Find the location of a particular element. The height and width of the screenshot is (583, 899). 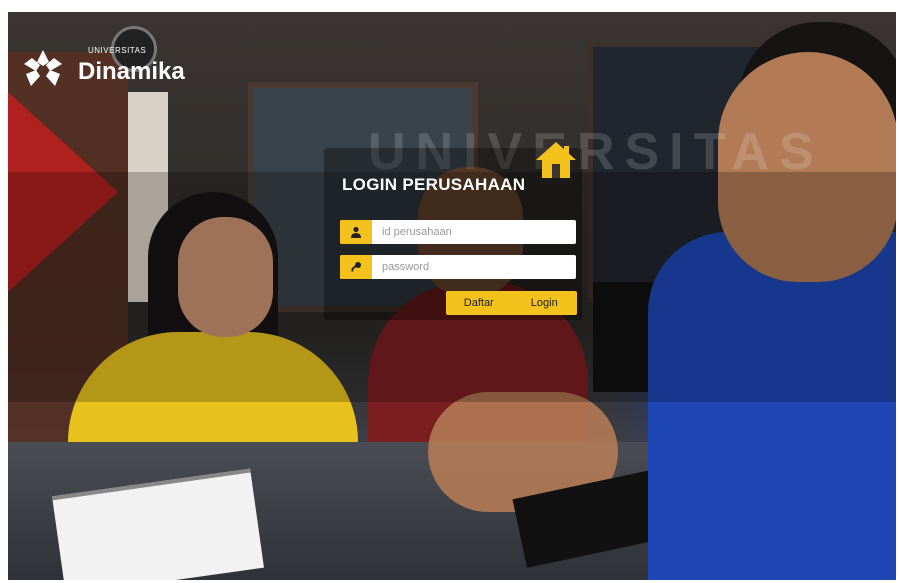

university-label: UNIVERSITAS is located at coordinates (117, 50).